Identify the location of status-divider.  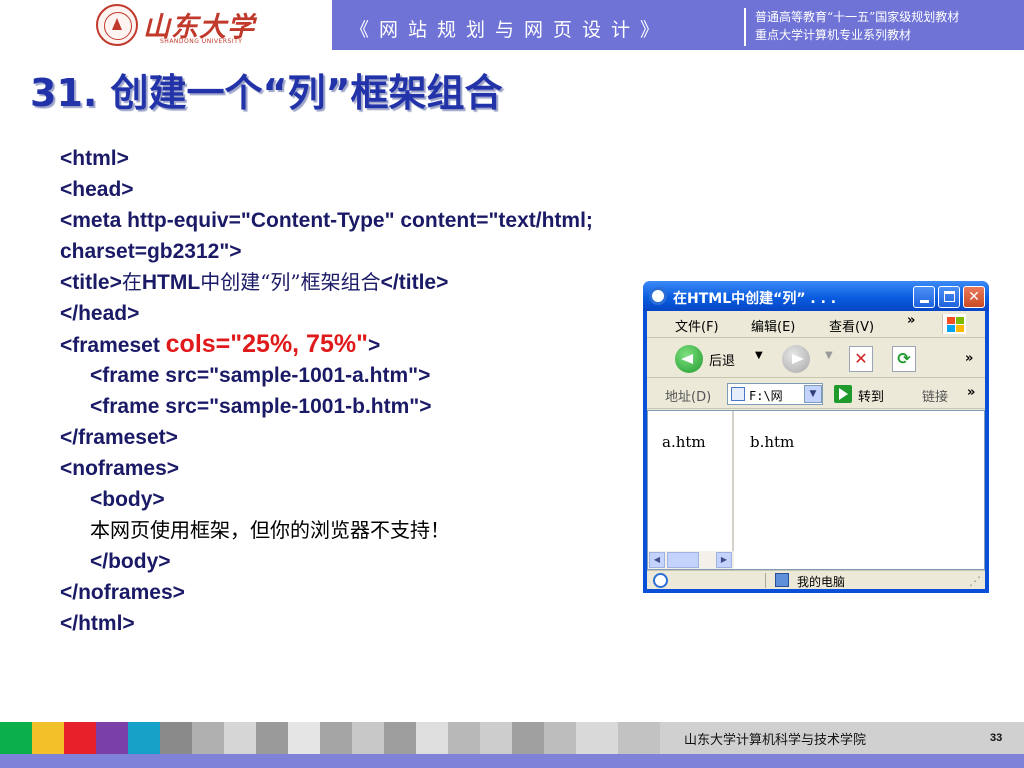
(765, 580).